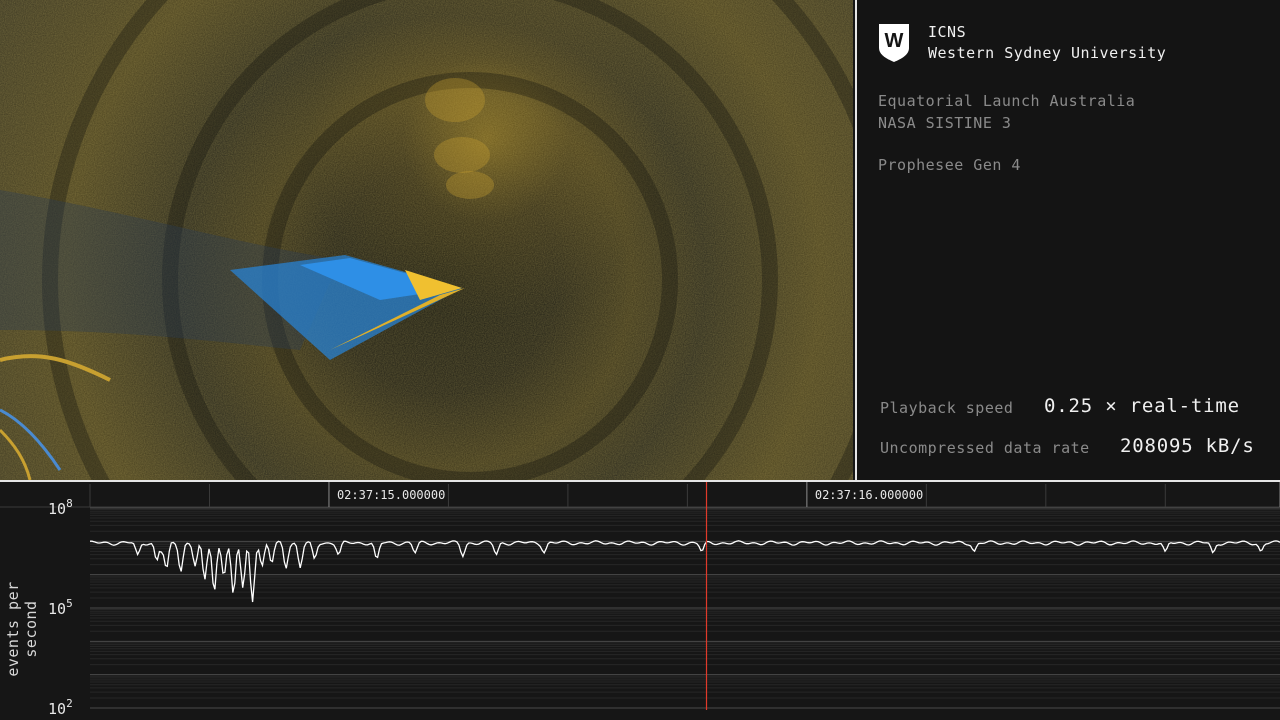 This screenshot has width=1280, height=720. Describe the element at coordinates (60, 607) in the screenshot. I see `y-tick-label: 105` at that location.